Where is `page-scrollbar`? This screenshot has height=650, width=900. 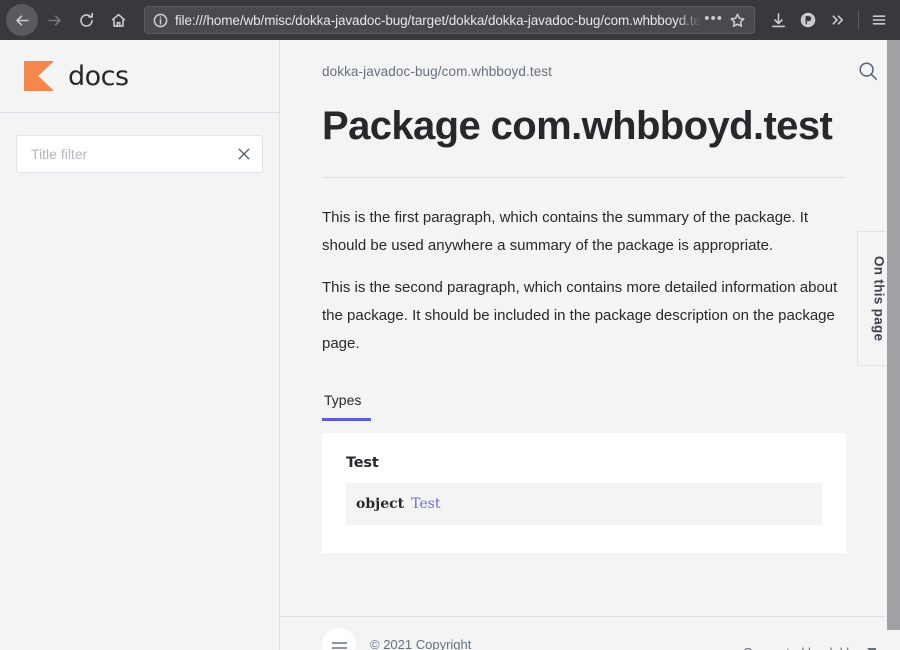 page-scrollbar is located at coordinates (893, 345).